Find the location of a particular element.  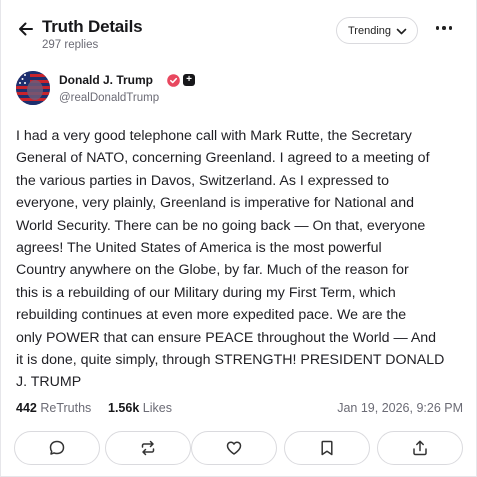

back-button is located at coordinates (26, 29).